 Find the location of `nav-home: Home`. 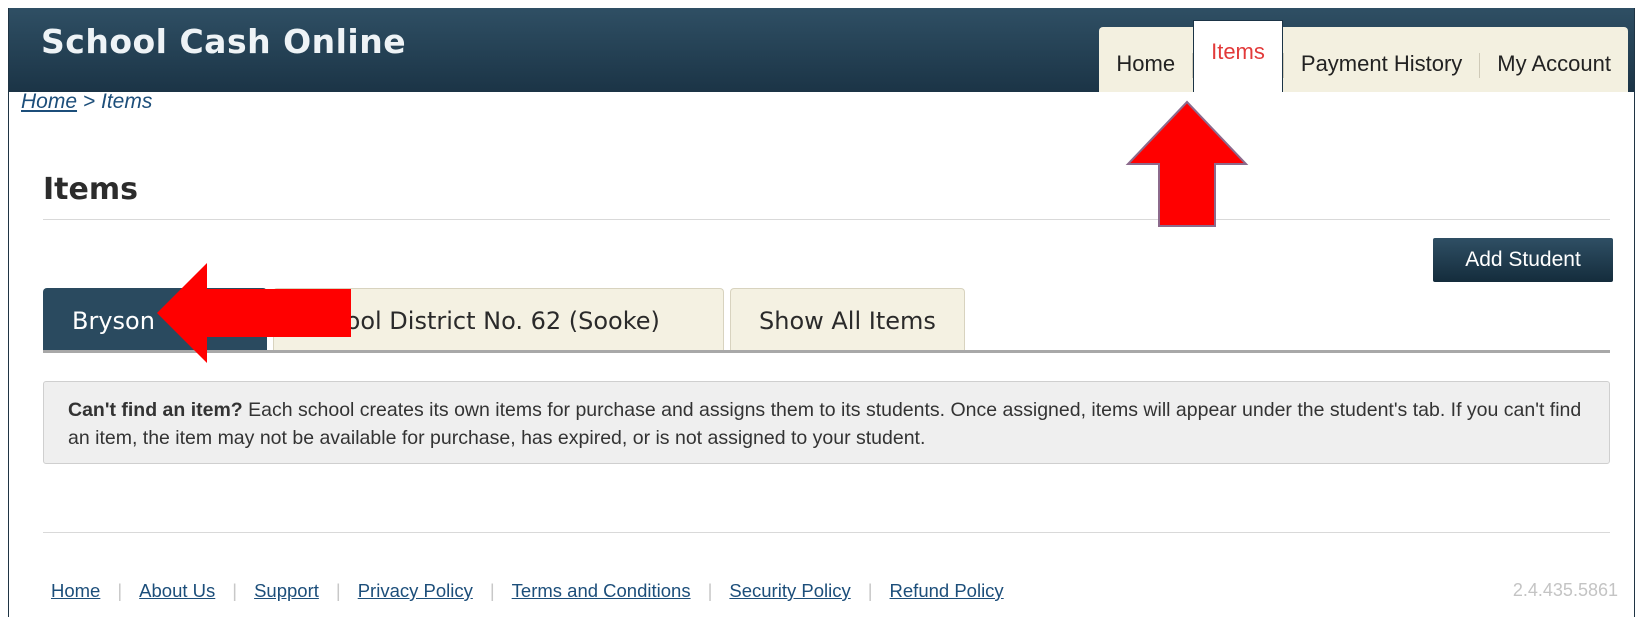

nav-home: Home is located at coordinates (1145, 59).